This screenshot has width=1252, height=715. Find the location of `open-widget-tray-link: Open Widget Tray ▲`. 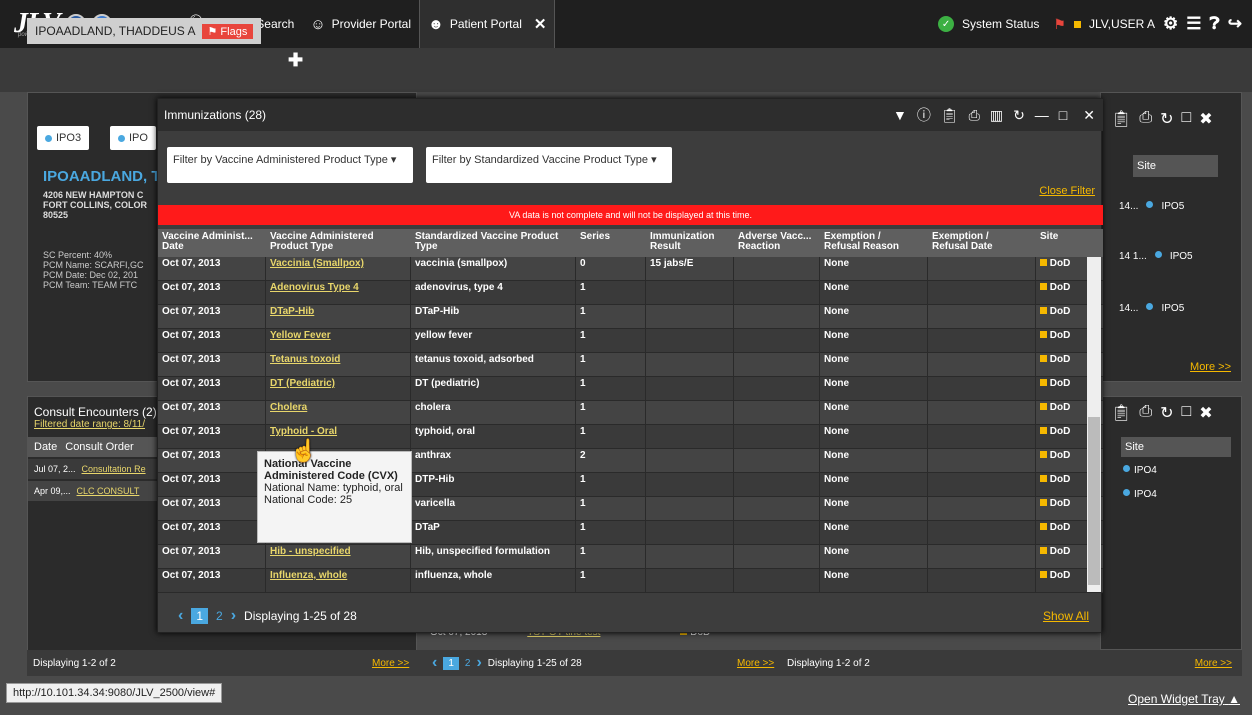

open-widget-tray-link: Open Widget Tray ▲ is located at coordinates (1184, 699).